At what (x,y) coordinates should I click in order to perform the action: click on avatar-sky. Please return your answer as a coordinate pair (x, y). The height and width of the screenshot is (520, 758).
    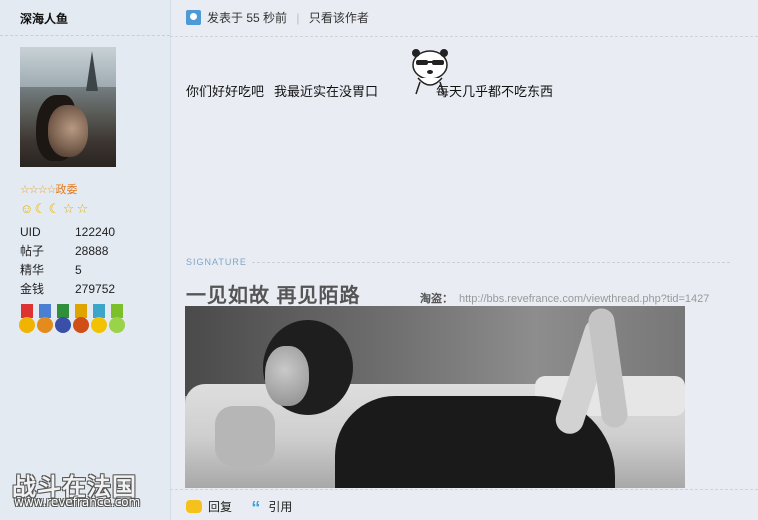
    Looking at the image, I should click on (68, 67).